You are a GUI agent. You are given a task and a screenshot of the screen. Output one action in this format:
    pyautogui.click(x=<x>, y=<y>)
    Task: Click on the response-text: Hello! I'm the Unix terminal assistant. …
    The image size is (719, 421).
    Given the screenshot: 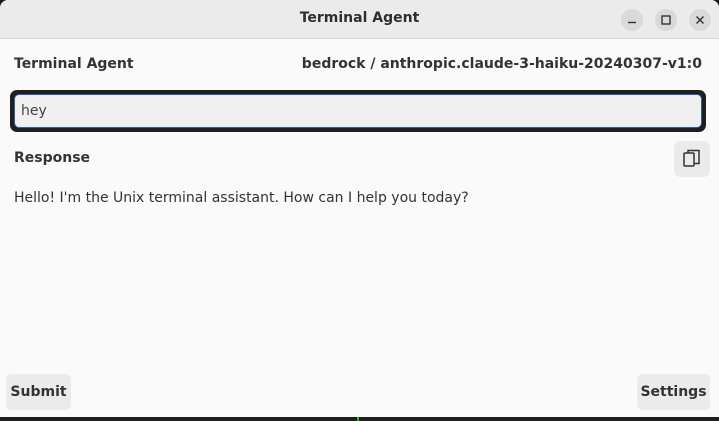 What is the action you would take?
    pyautogui.click(x=241, y=198)
    